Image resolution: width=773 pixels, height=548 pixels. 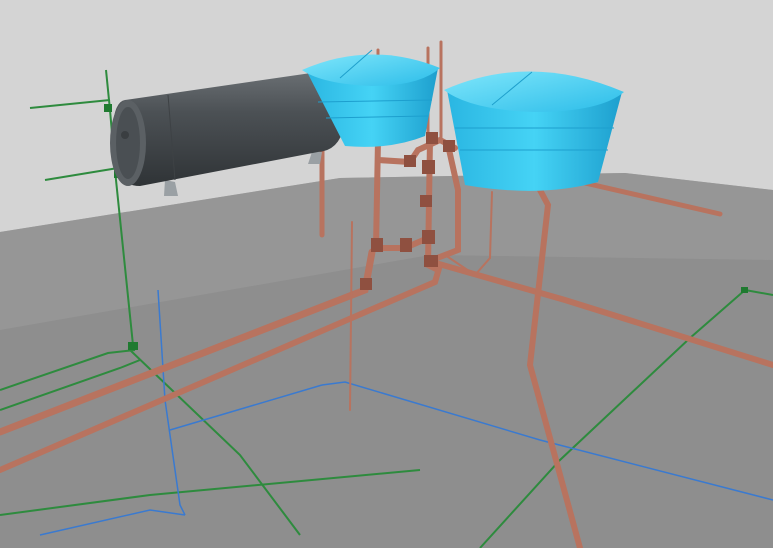 What do you see at coordinates (125, 135) in the screenshot?
I see `heater-port` at bounding box center [125, 135].